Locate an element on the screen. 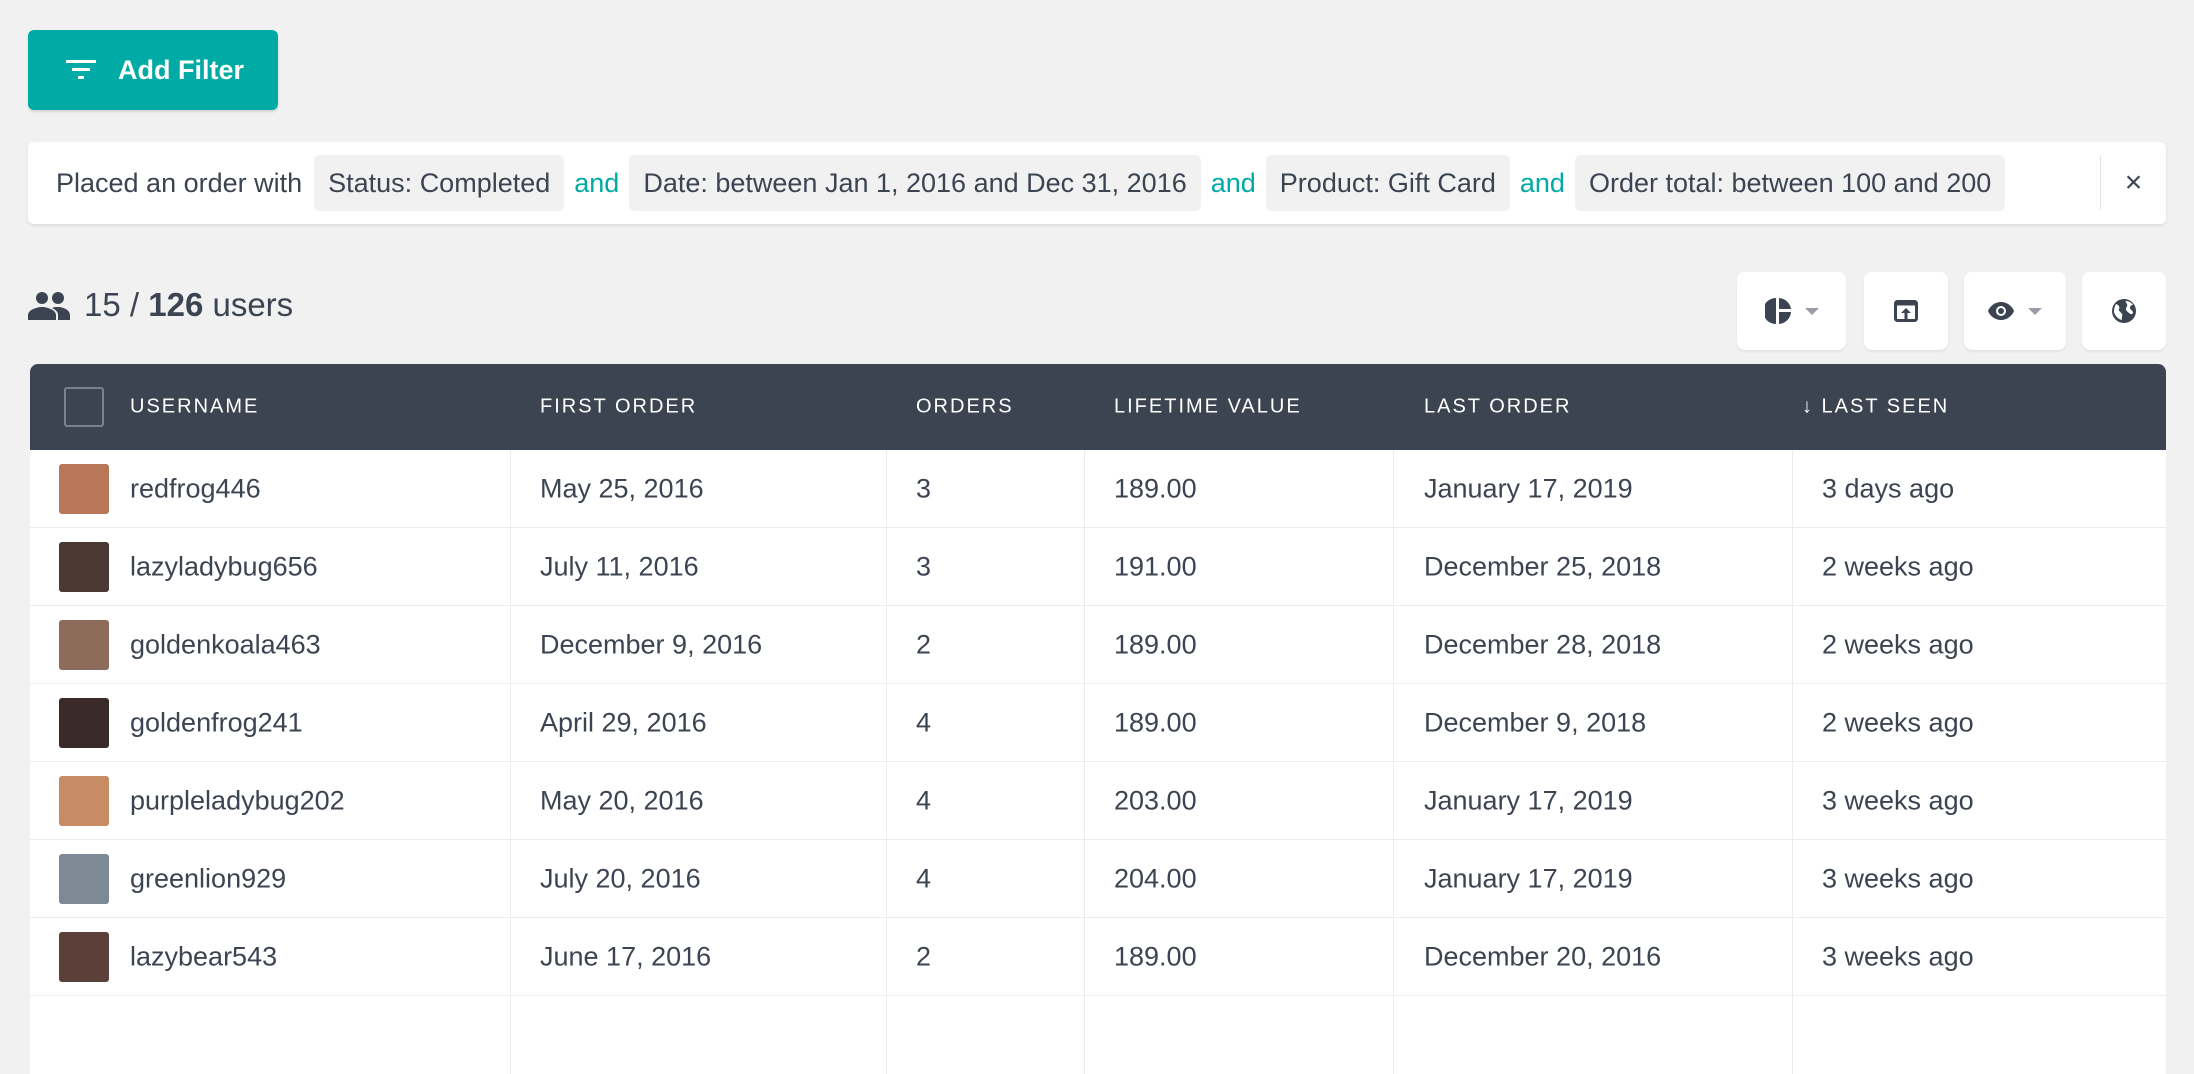 The height and width of the screenshot is (1074, 2194). table-row is located at coordinates (1098, 1035).